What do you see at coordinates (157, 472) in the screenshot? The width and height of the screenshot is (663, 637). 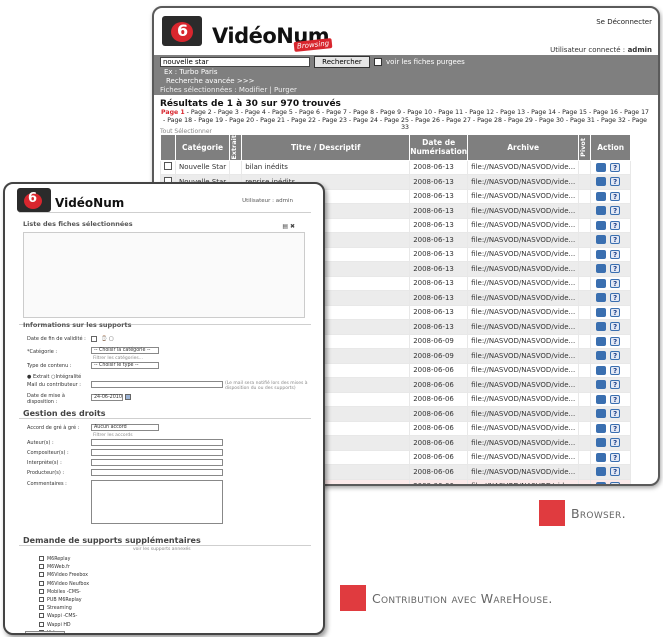 I see `producers-field` at bounding box center [157, 472].